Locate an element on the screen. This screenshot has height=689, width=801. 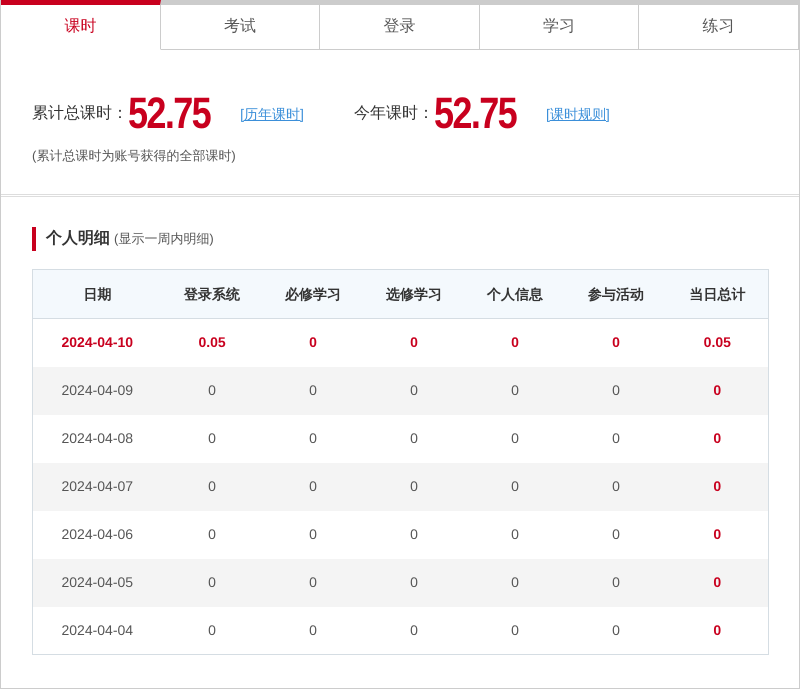
column-header: 选修学习 is located at coordinates (414, 294).